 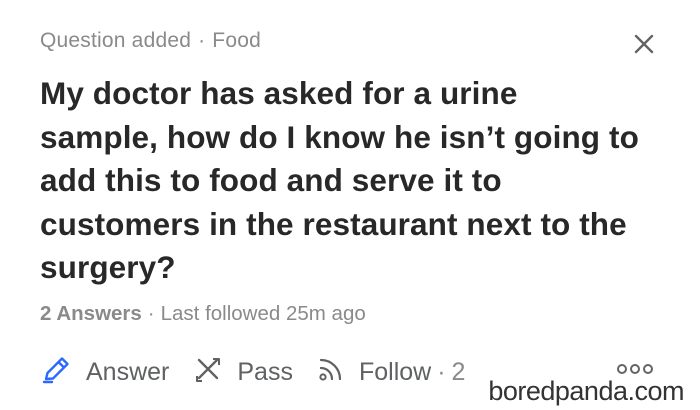 I want to click on pencil-icon, so click(x=63, y=372).